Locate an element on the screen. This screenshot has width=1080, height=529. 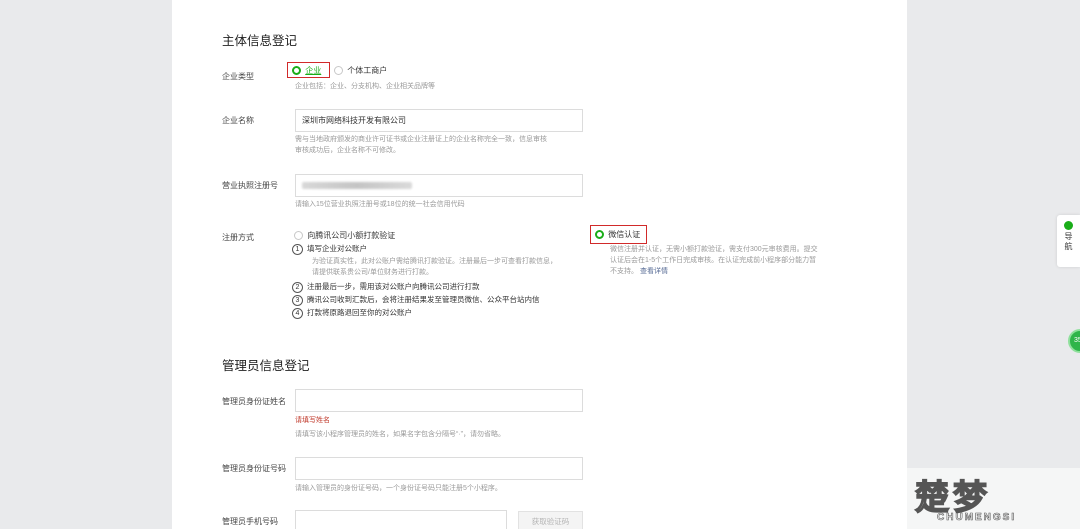
watermark: 楚梦 CHUMENGSI is located at coordinates (992, 498).